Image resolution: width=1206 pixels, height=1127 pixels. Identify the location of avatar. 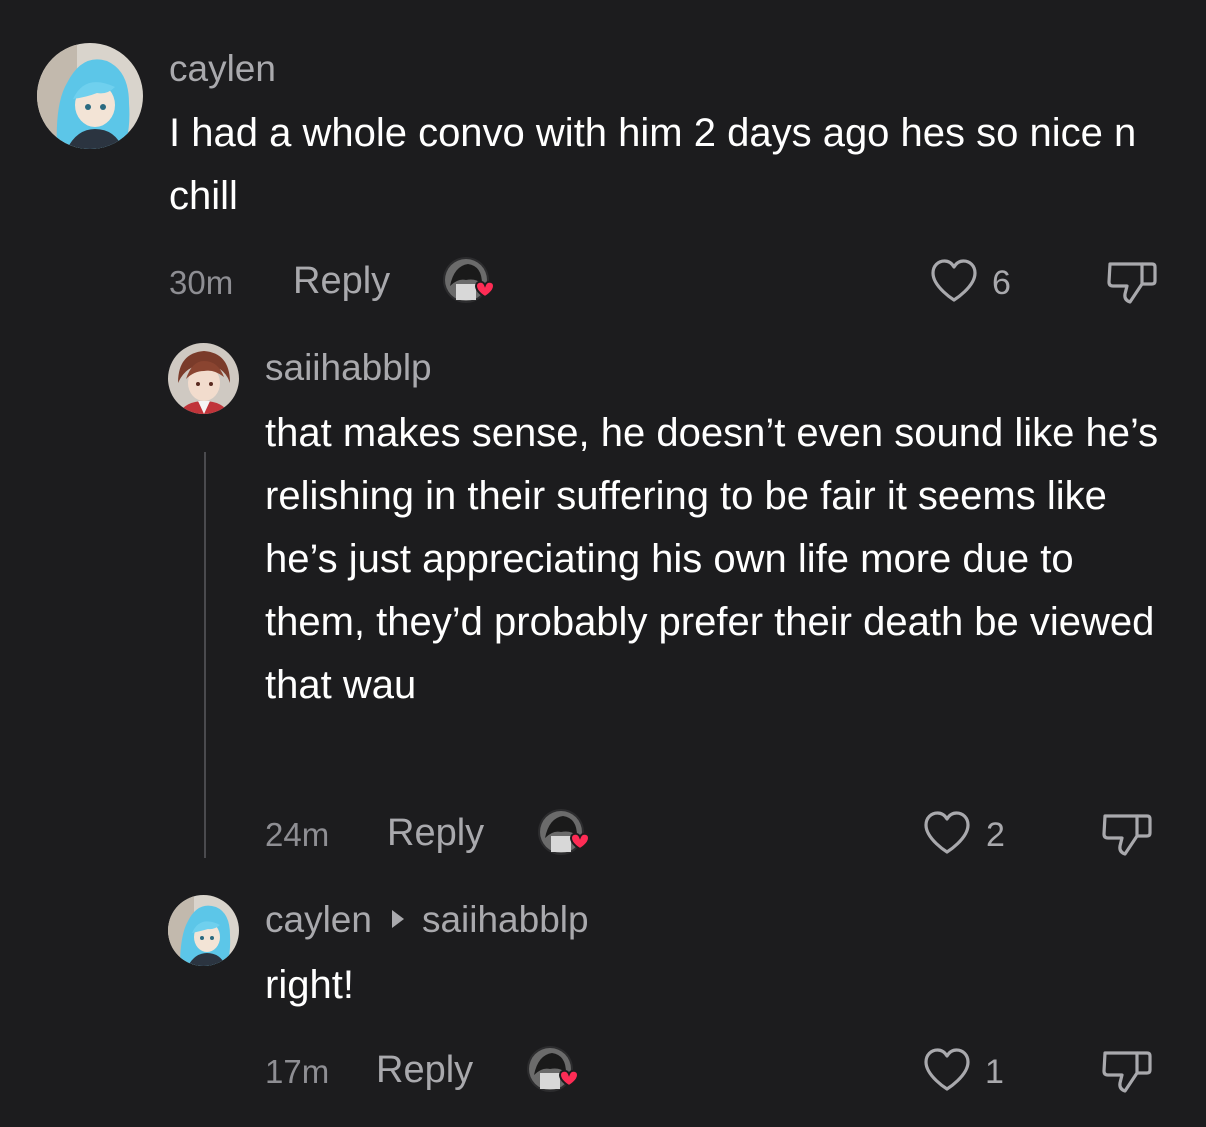
(203, 930).